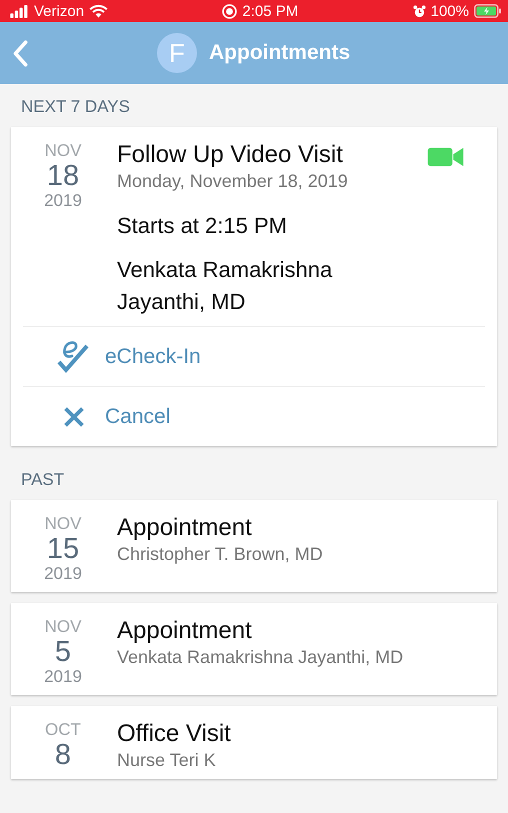  I want to click on appointment-date-text: Monday, November 18, 2019, so click(233, 181).